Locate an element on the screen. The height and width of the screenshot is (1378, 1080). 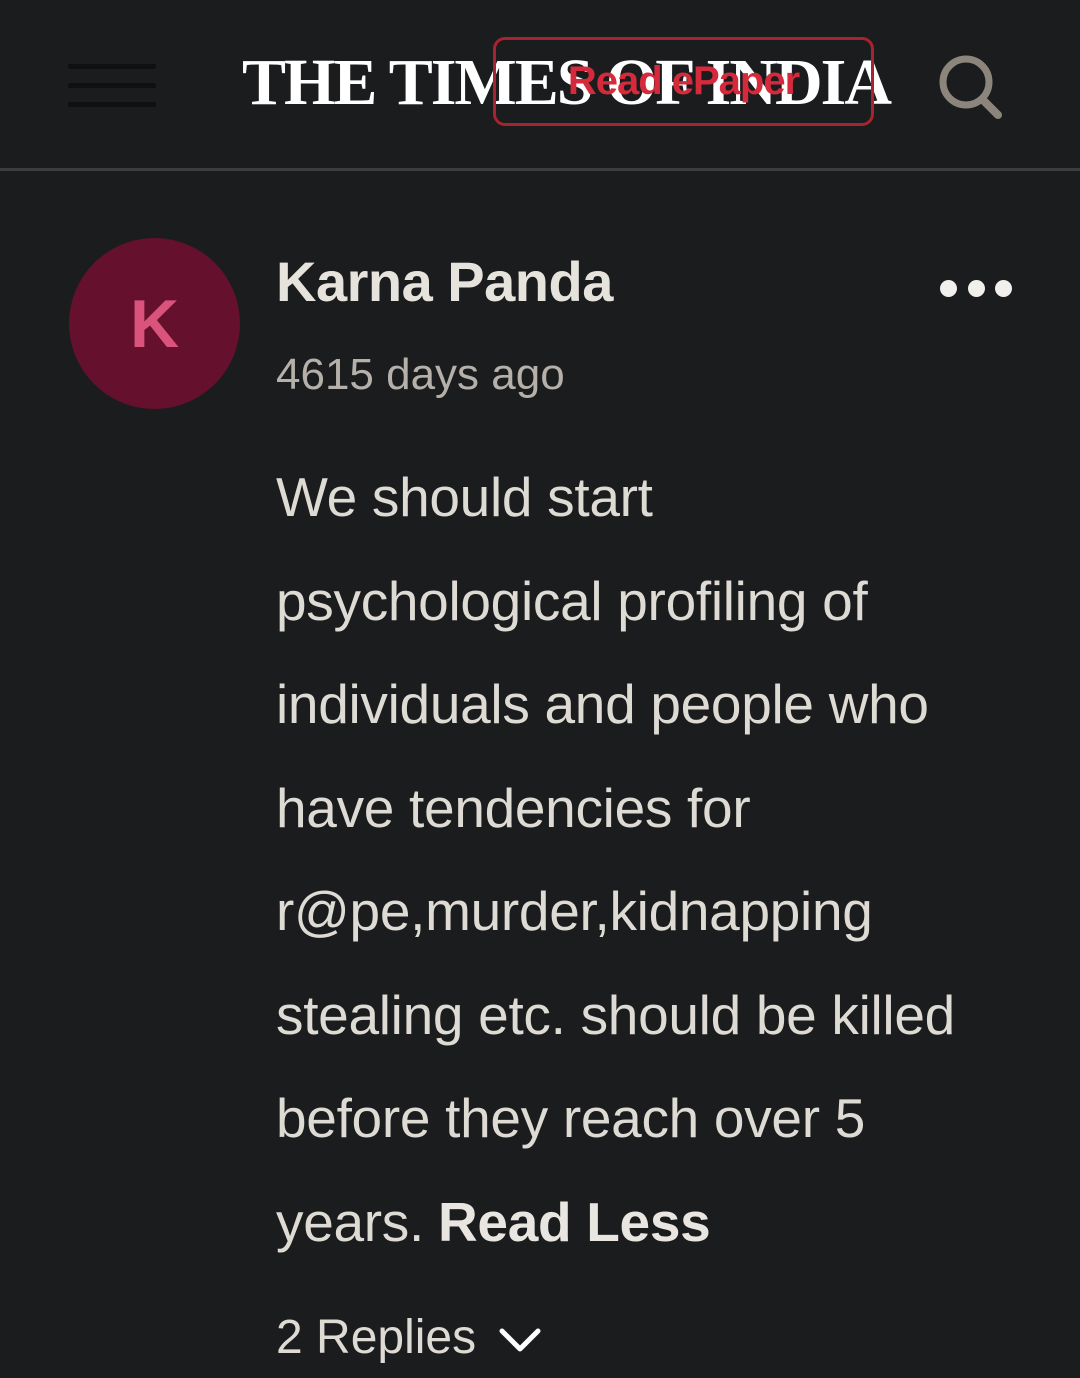
chevron-down-icon is located at coordinates (520, 1340).